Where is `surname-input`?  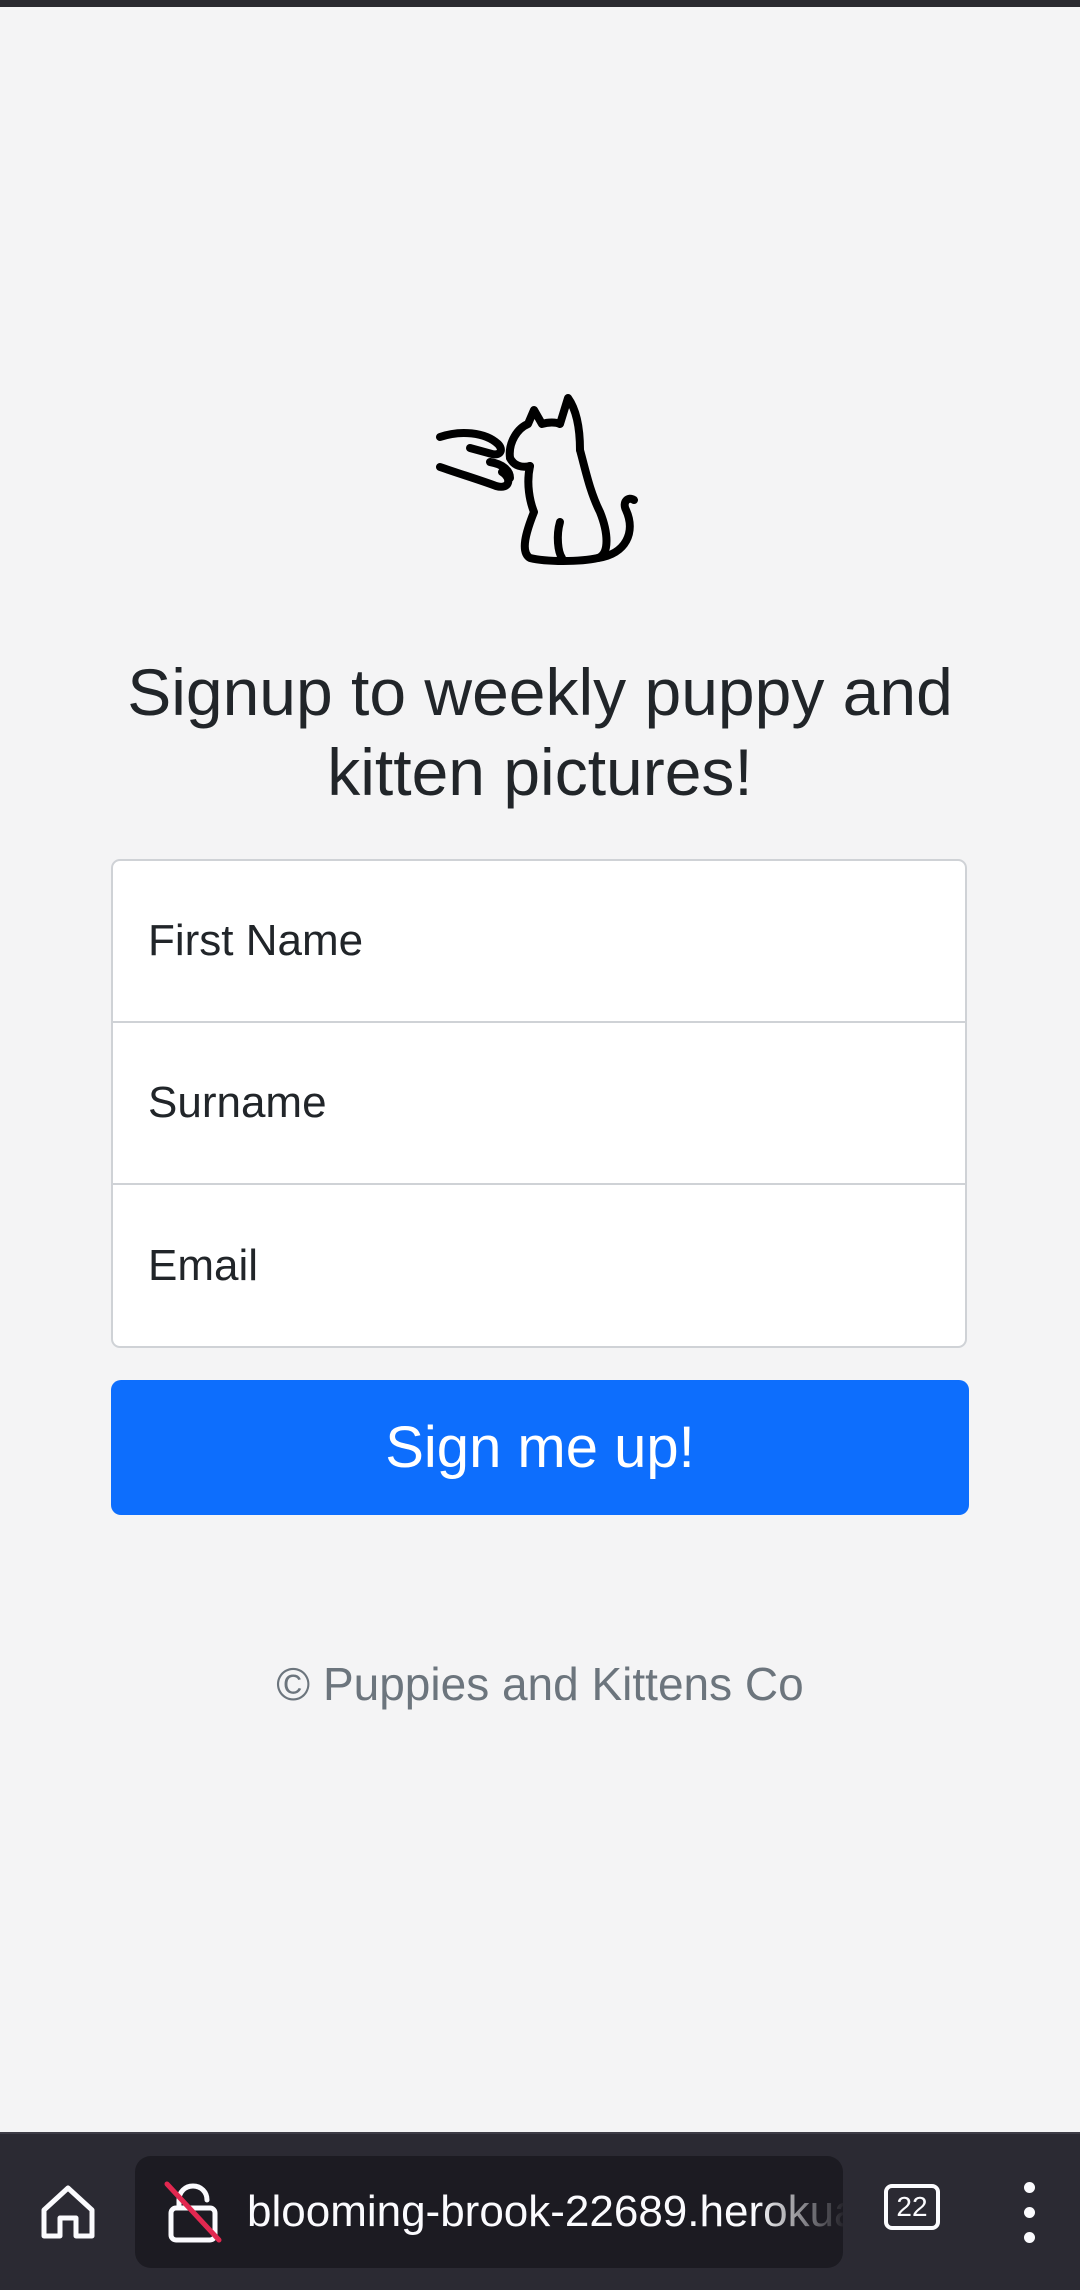 surname-input is located at coordinates (539, 1103).